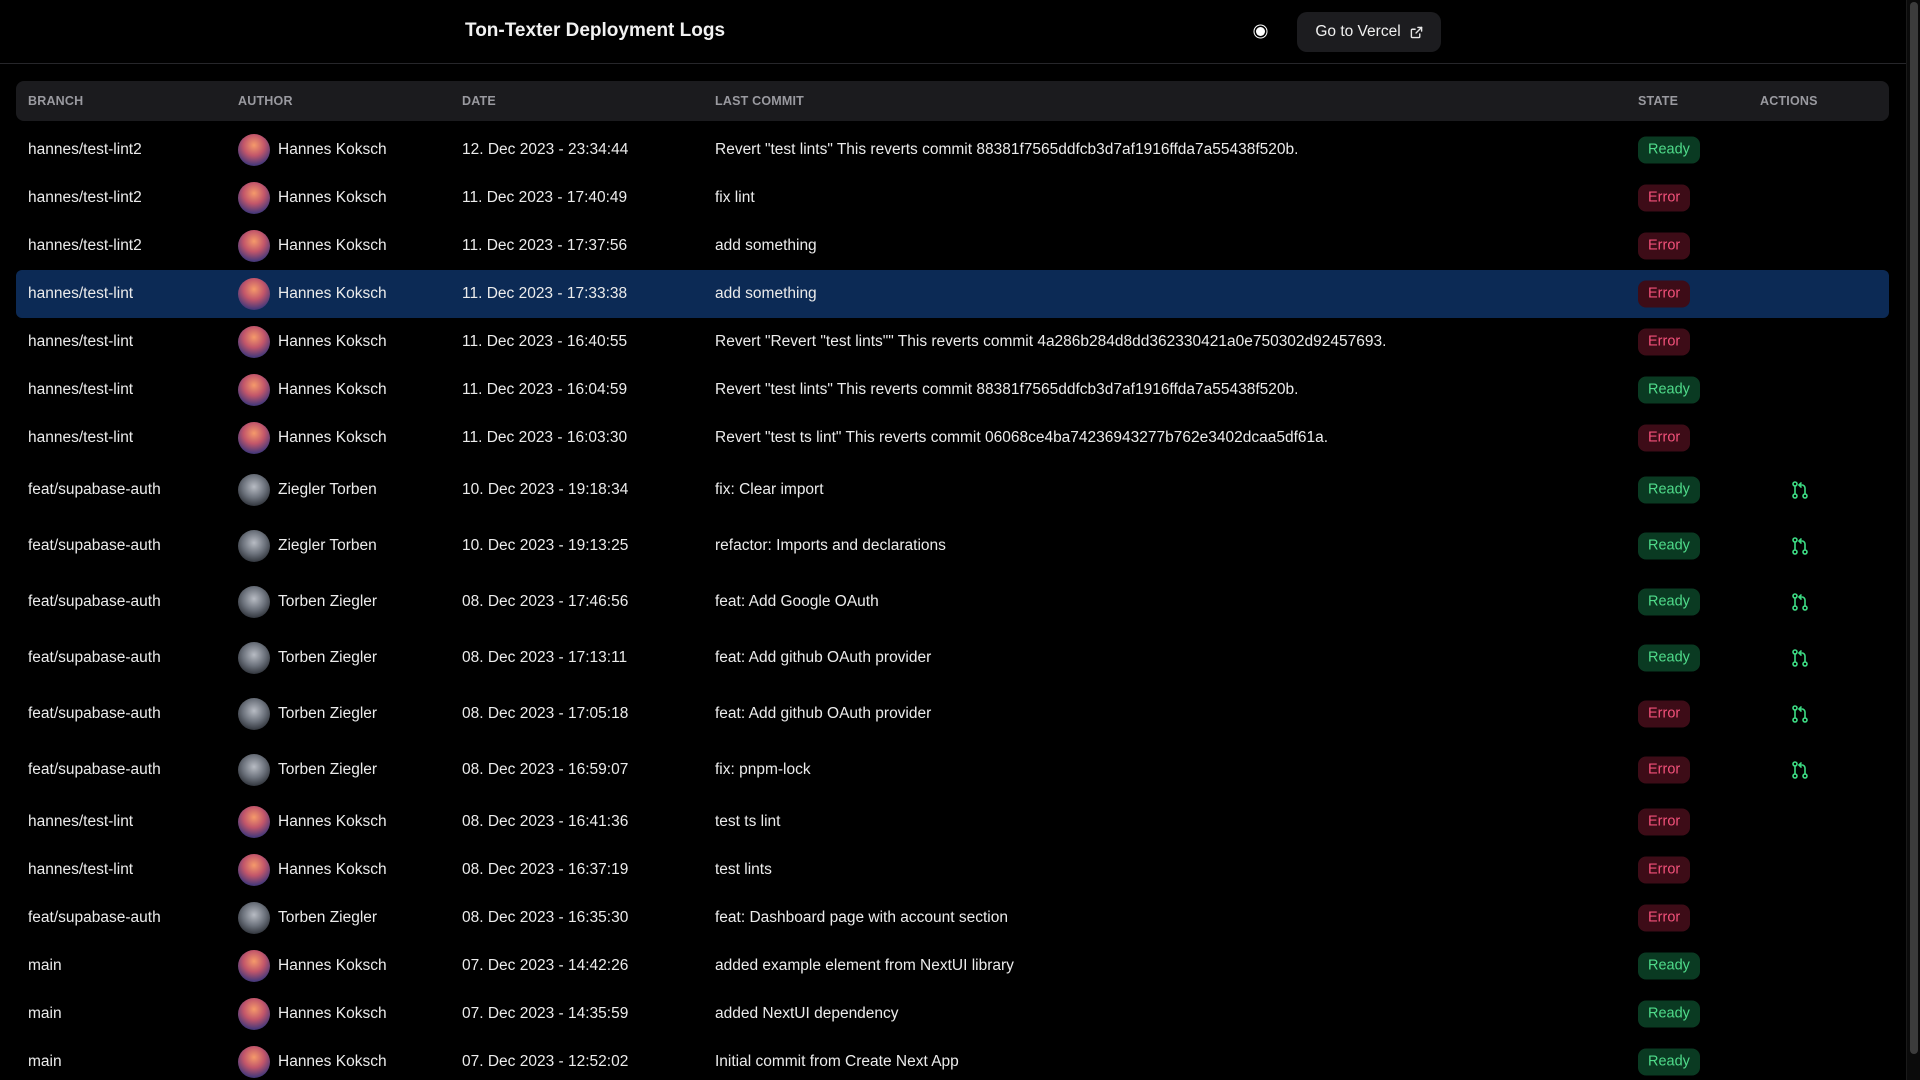  What do you see at coordinates (748, 821) in the screenshot?
I see `commit-message-cell: test ts lint` at bounding box center [748, 821].